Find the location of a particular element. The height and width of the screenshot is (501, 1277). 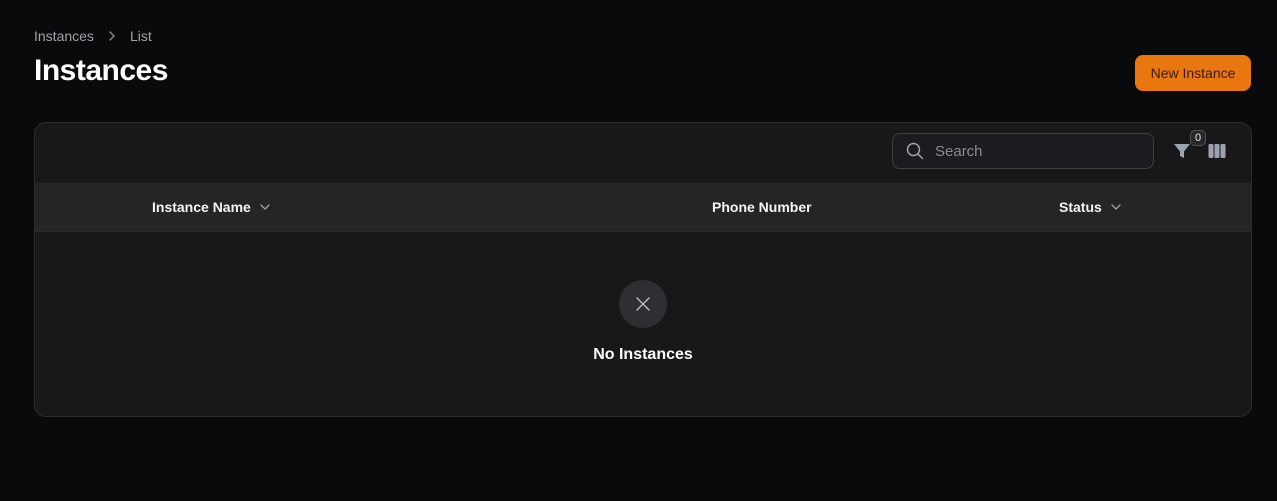

x-icon is located at coordinates (643, 304).